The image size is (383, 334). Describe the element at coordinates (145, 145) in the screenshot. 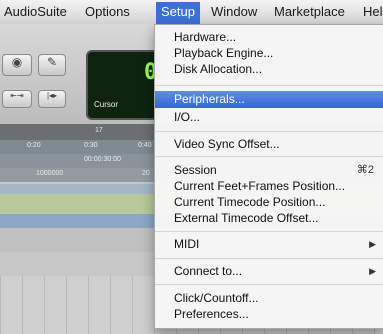

I see `tick-time: 0:40` at that location.